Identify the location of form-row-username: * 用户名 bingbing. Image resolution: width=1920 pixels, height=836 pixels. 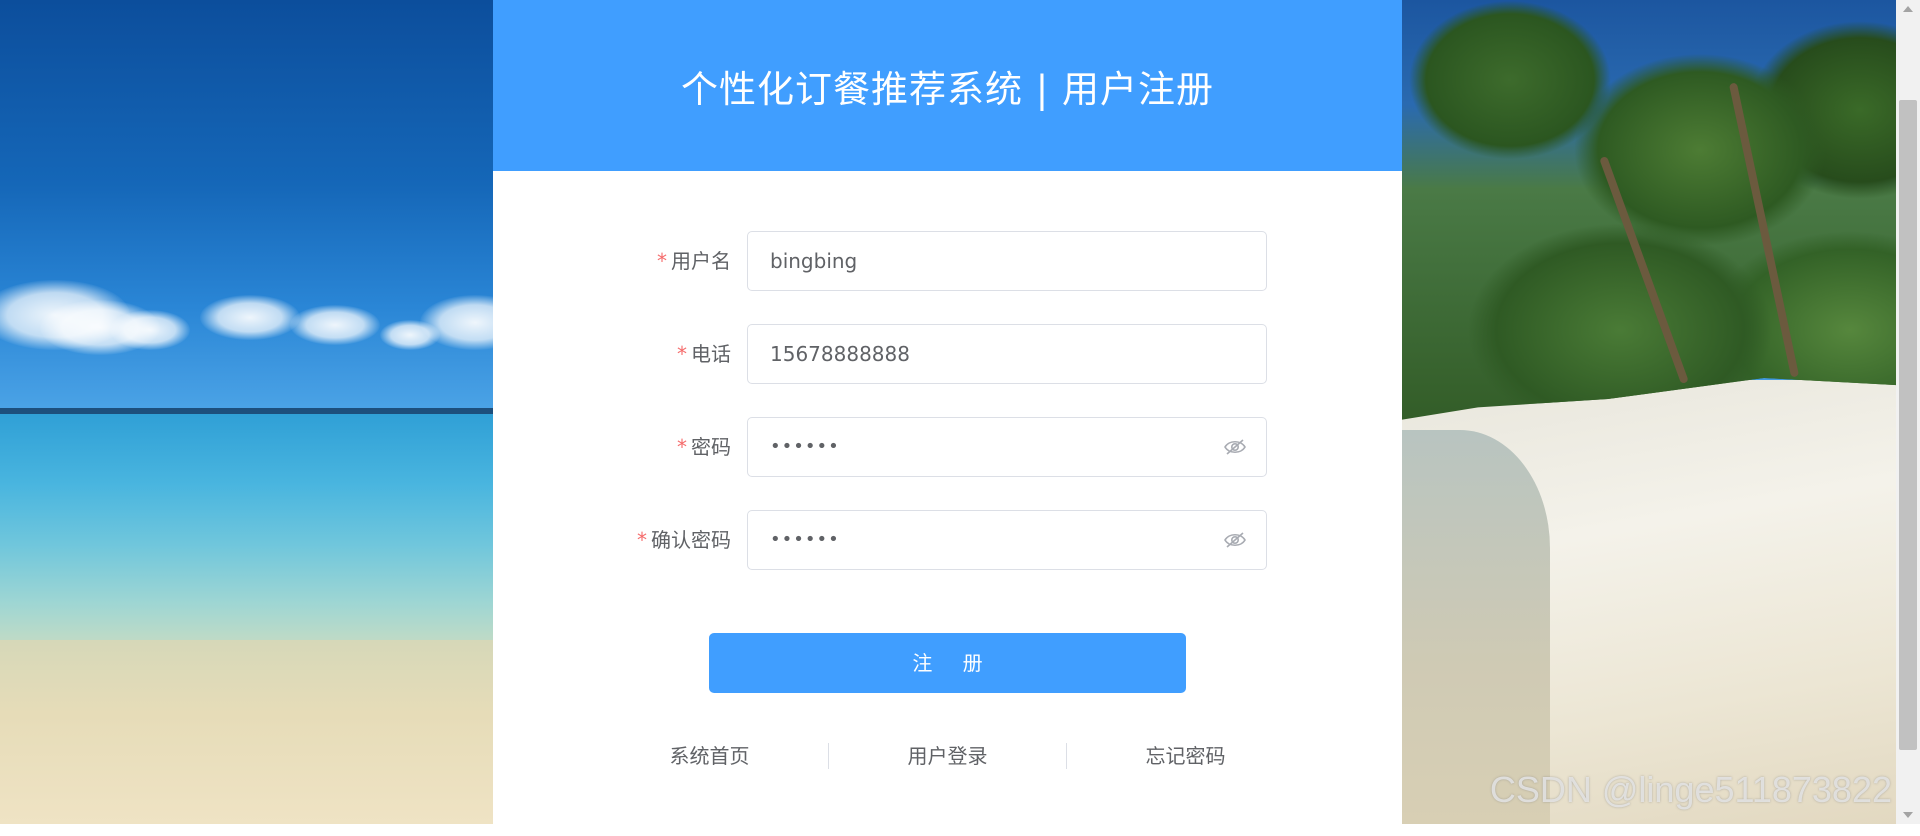
(947, 261).